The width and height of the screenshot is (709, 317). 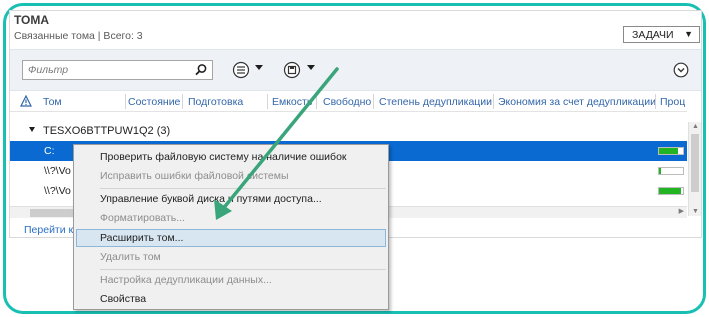 What do you see at coordinates (653, 35) in the screenshot?
I see `tasks-label: ЗАДАЧИ` at bounding box center [653, 35].